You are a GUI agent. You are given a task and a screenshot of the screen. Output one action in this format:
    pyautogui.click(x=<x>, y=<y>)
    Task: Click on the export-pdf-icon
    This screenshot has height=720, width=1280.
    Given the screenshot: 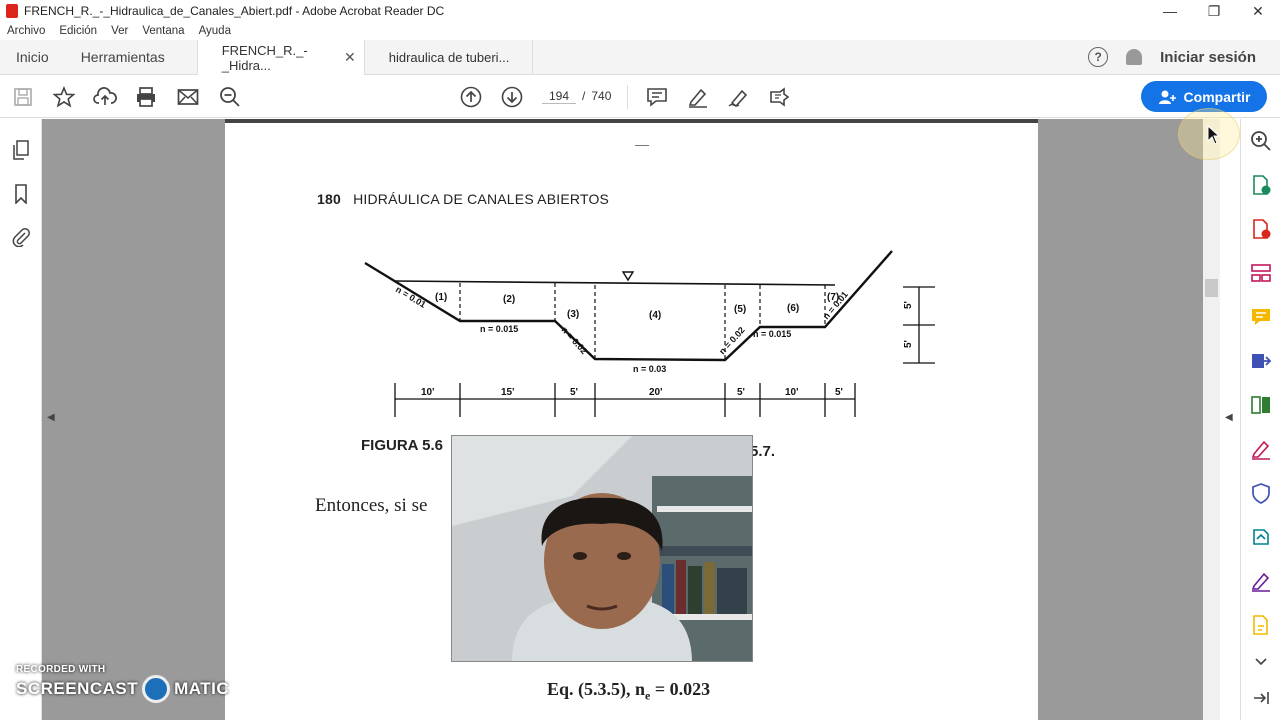 What is the action you would take?
    pyautogui.click(x=1261, y=185)
    